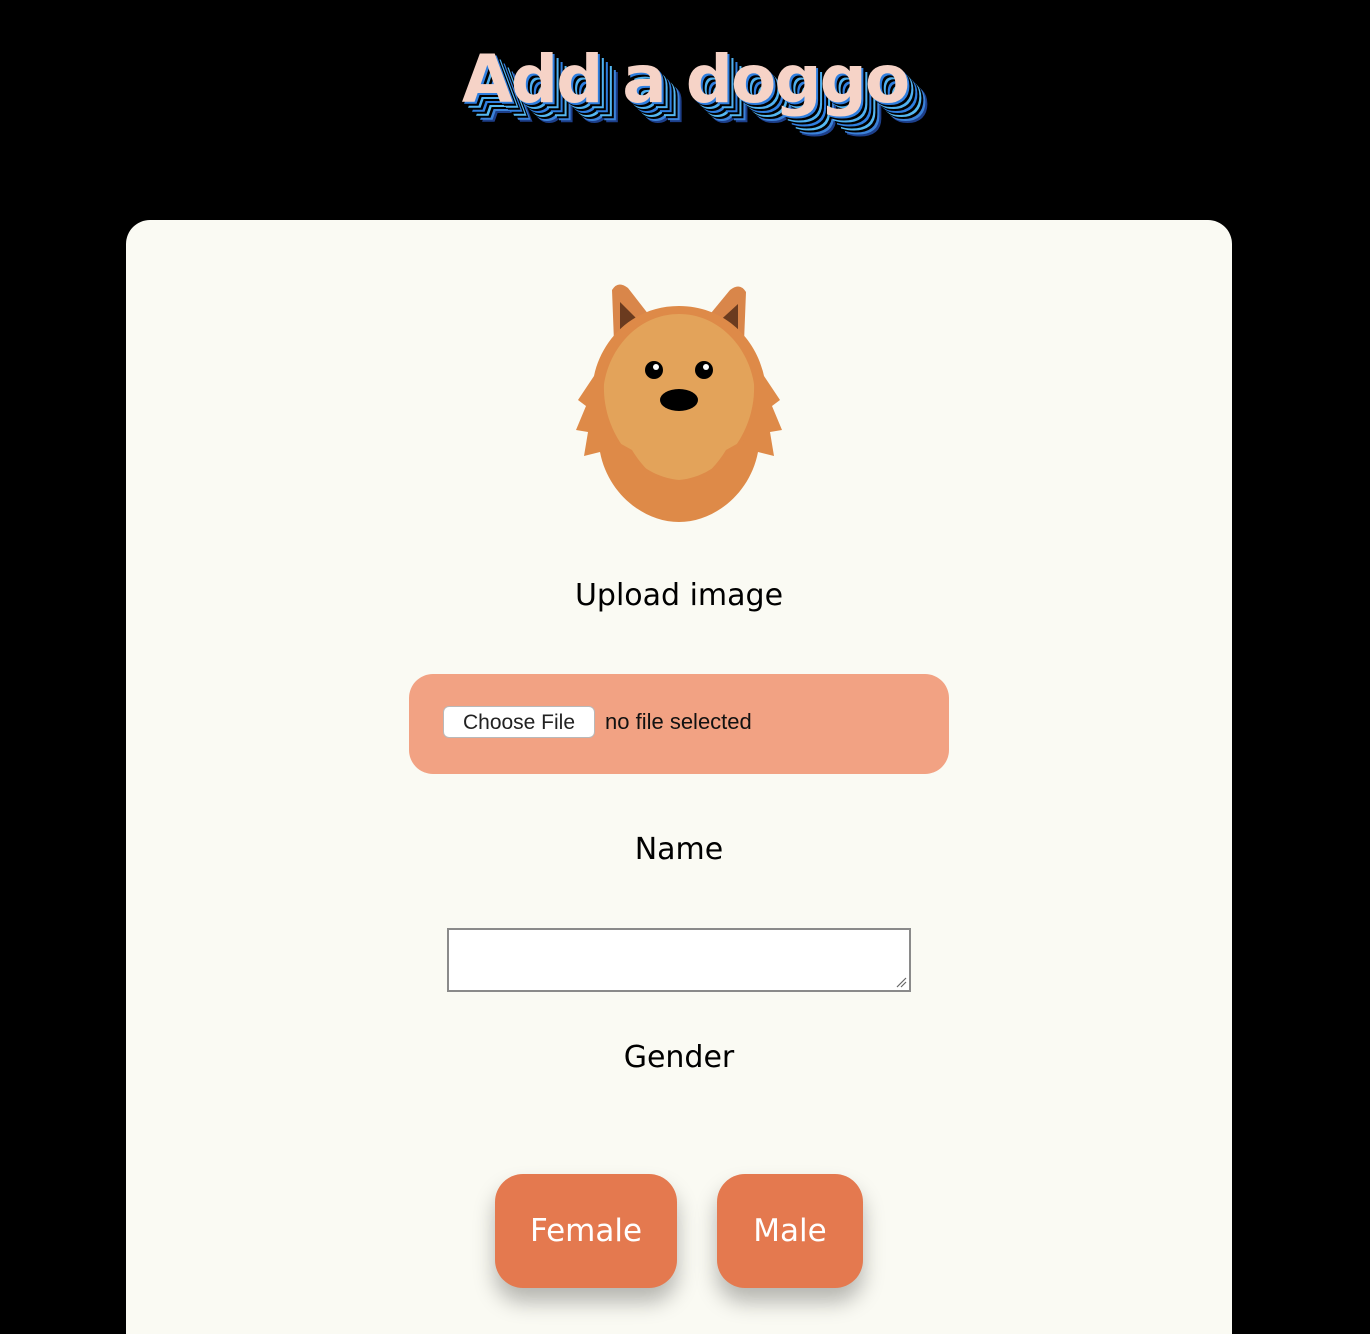  Describe the element at coordinates (679, 849) in the screenshot. I see `name-label: Name` at that location.